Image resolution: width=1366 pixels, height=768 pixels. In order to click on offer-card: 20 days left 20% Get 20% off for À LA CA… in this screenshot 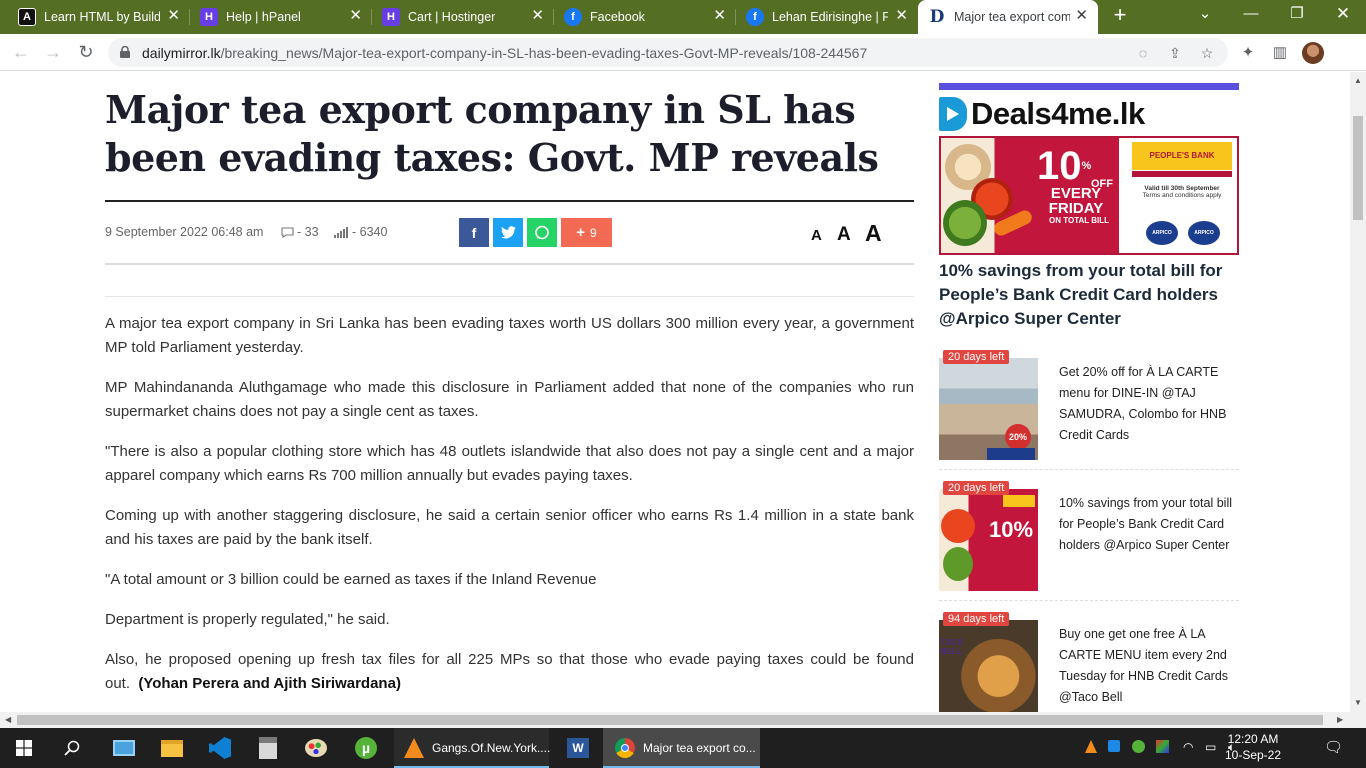, I will do `click(1089, 410)`.